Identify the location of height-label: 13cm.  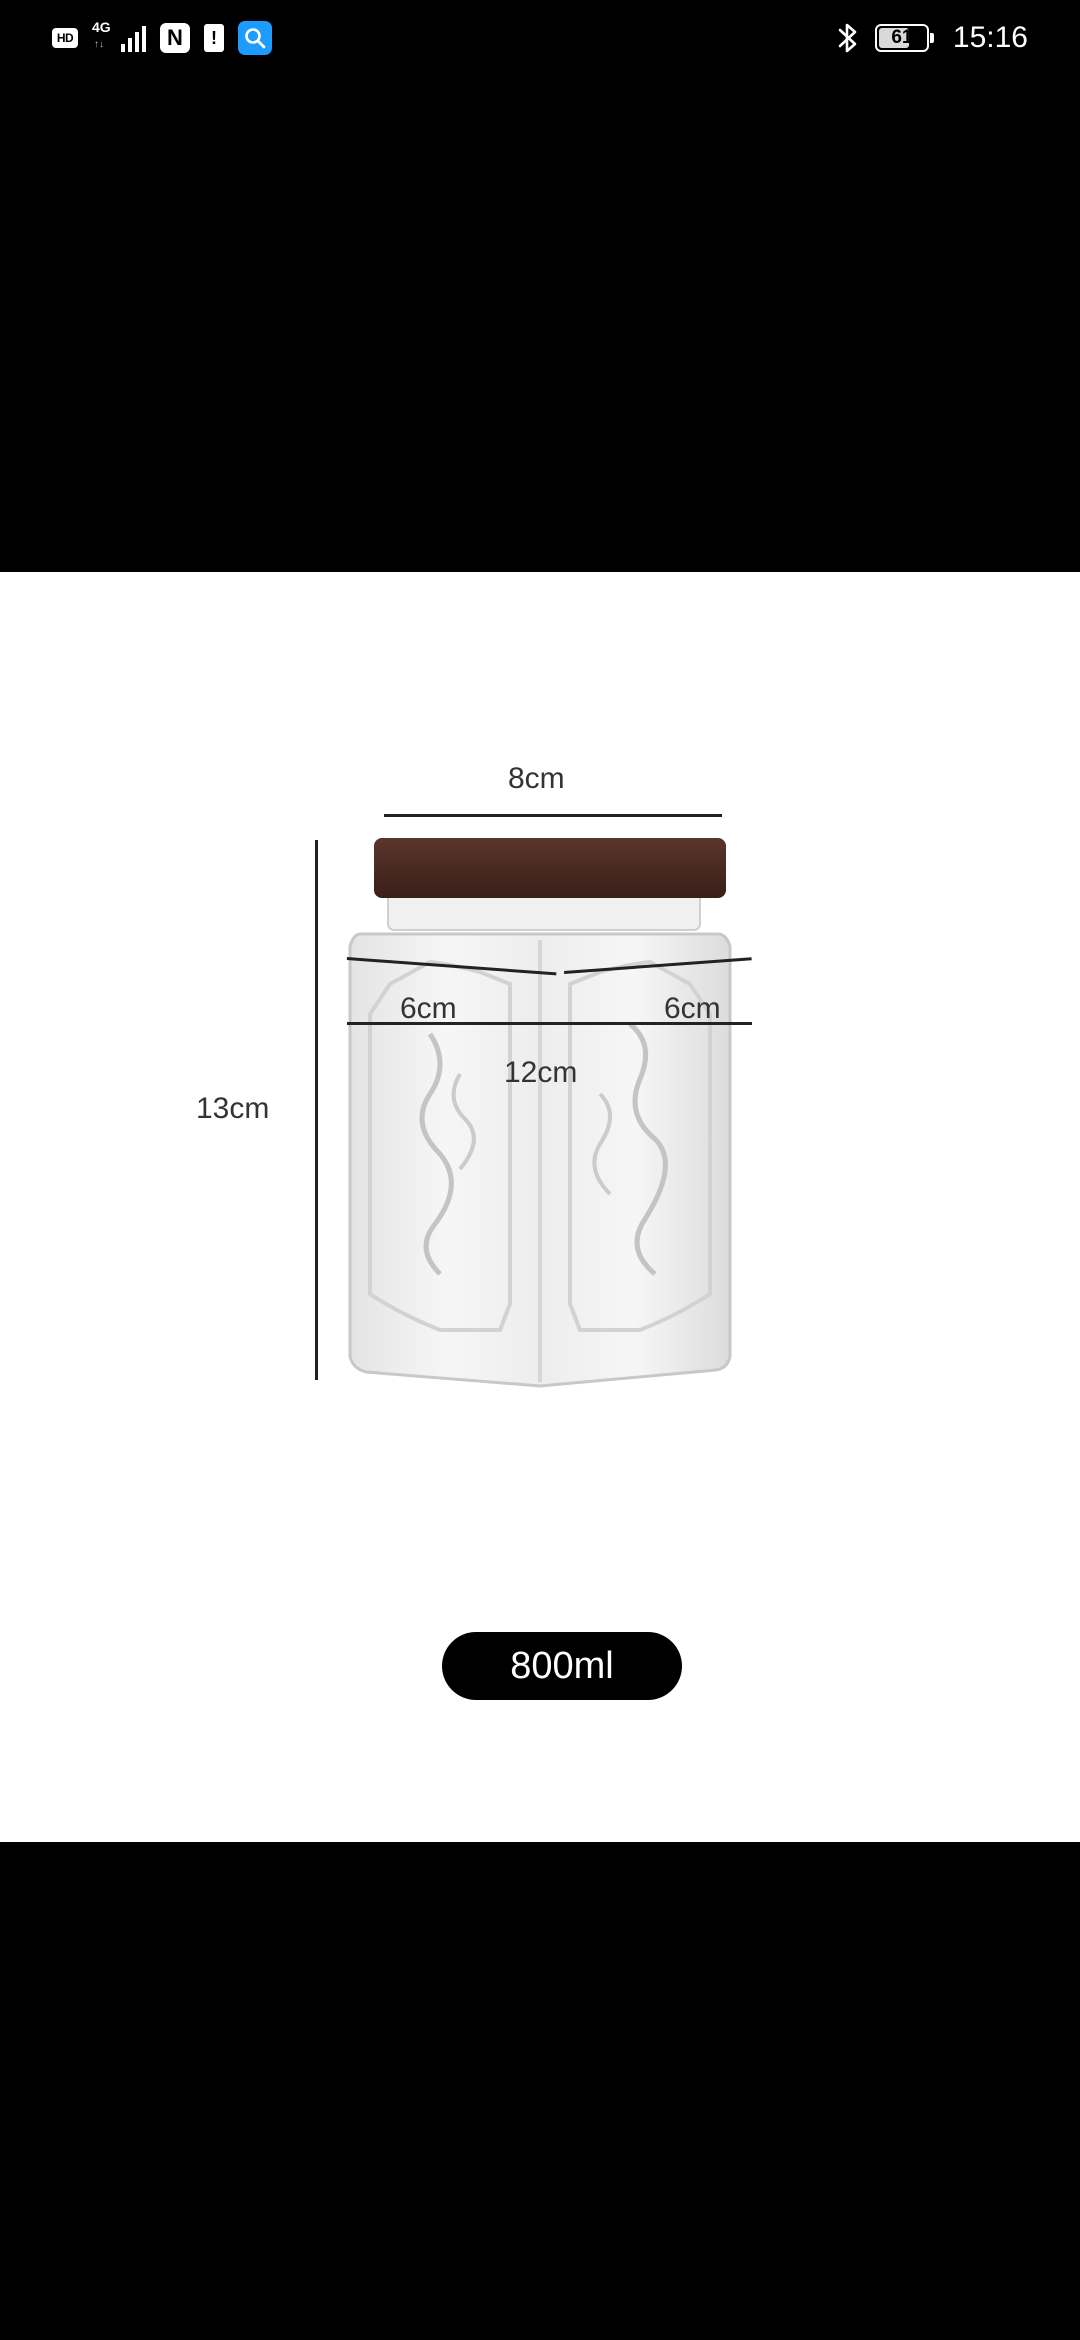
(233, 1108).